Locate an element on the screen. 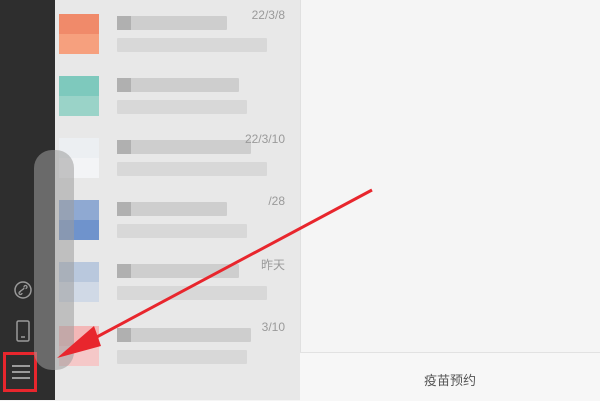 The image size is (600, 401). mini-program-icon is located at coordinates (23, 290).